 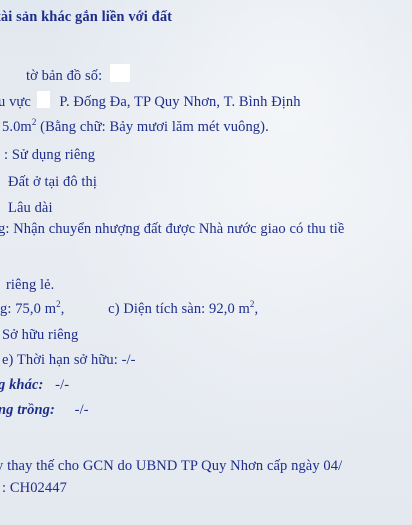 What do you see at coordinates (34, 122) in the screenshot?
I see `land-area-unit-sup: 2` at bounding box center [34, 122].